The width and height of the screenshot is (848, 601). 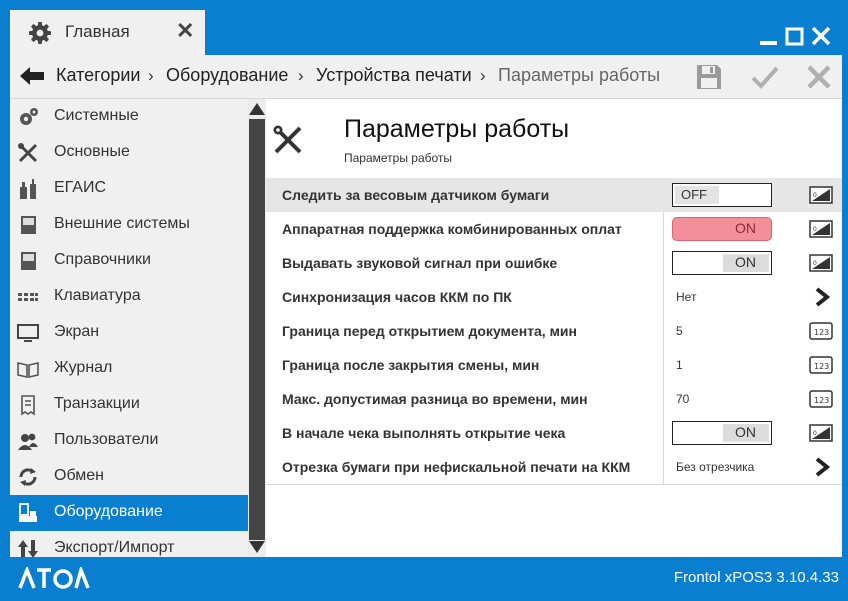 What do you see at coordinates (709, 77) in the screenshot?
I see `save-icon` at bounding box center [709, 77].